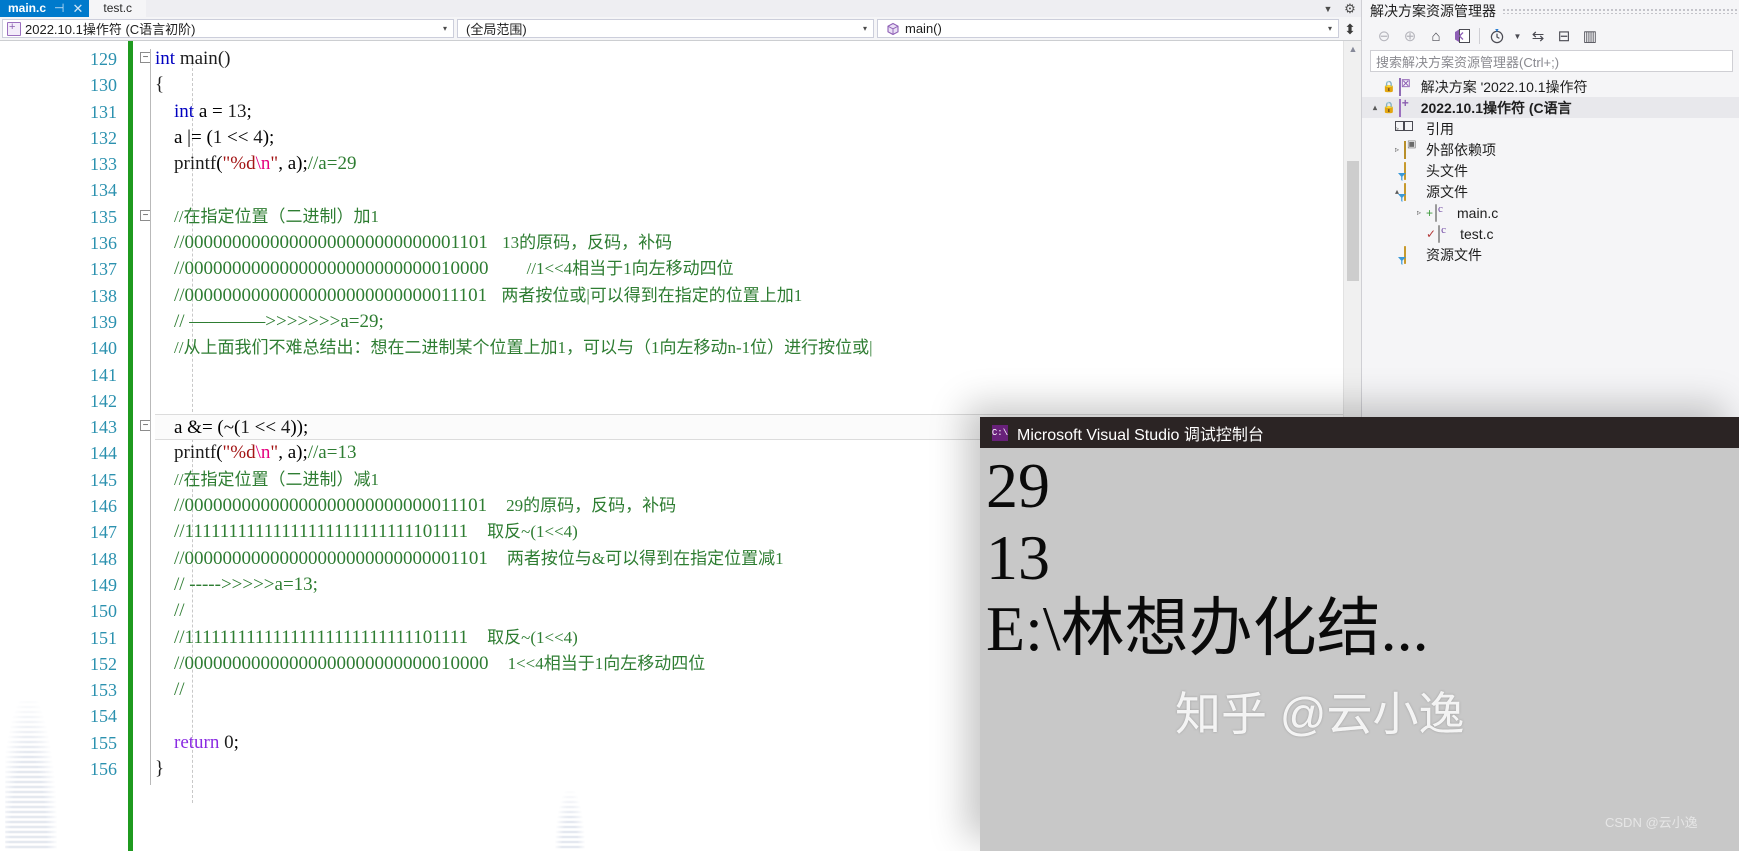 The height and width of the screenshot is (851, 1739). I want to click on project-selector-dropdown: 2022.10.1操作符 (C语言初阶) ▾, so click(228, 28).